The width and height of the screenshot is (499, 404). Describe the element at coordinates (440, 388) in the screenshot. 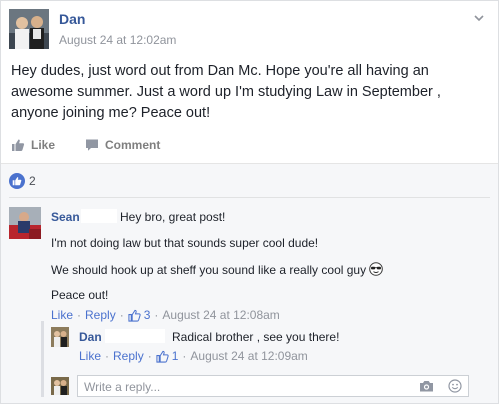

I see `reply-input-icons` at that location.